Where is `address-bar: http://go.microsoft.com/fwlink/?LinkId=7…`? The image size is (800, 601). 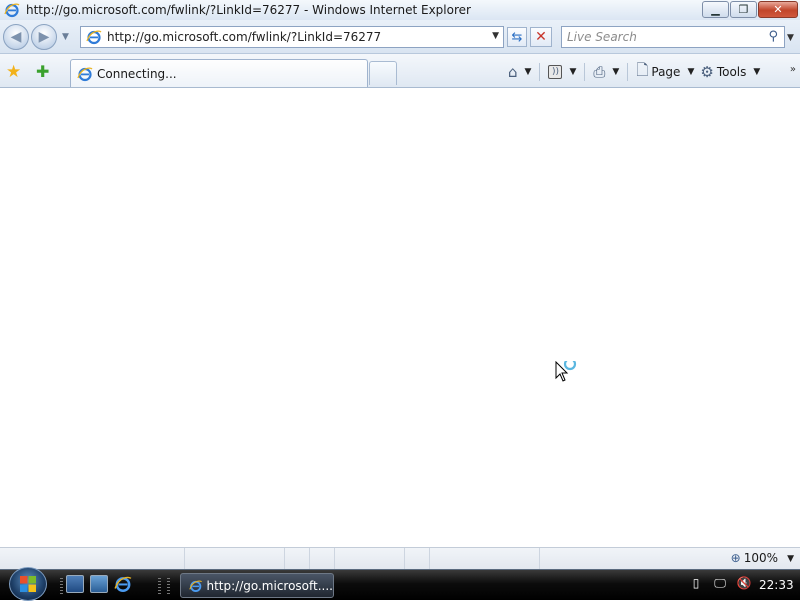 address-bar: http://go.microsoft.com/fwlink/?LinkId=7… is located at coordinates (292, 37).